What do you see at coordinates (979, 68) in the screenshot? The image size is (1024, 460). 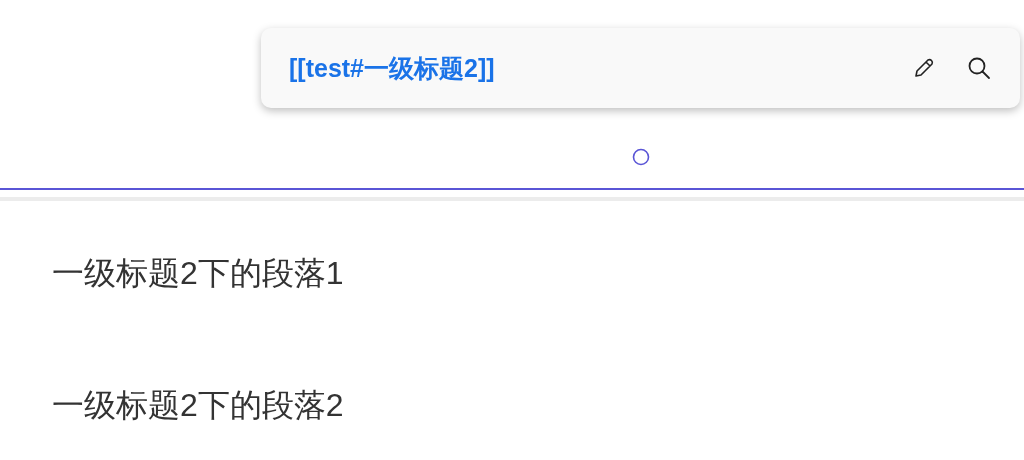 I see `search-icon` at bounding box center [979, 68].